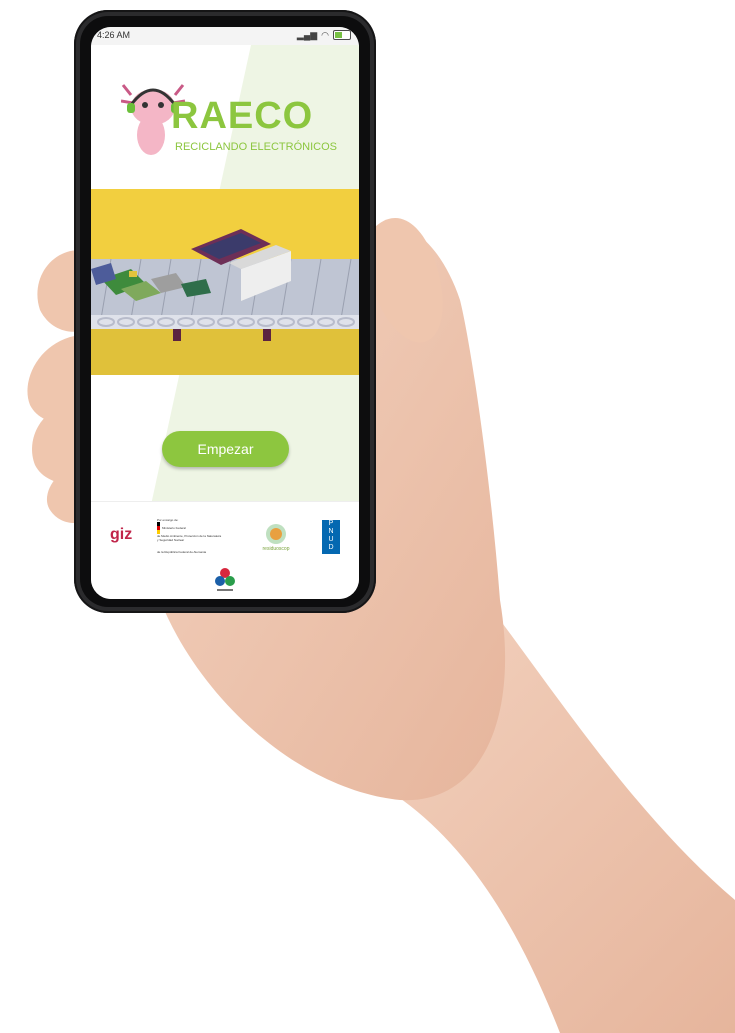 The image size is (735, 1033). What do you see at coordinates (114, 35) in the screenshot?
I see `status-time: 4:26 AM` at bounding box center [114, 35].